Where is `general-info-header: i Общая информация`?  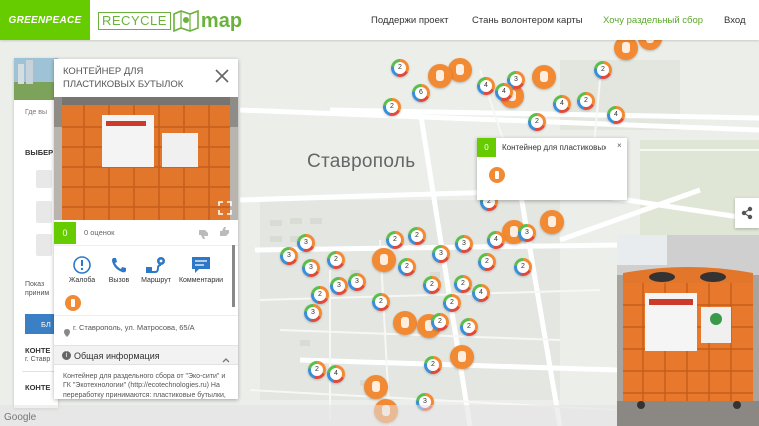
general-info-header: i Общая информация is located at coordinates (146, 355).